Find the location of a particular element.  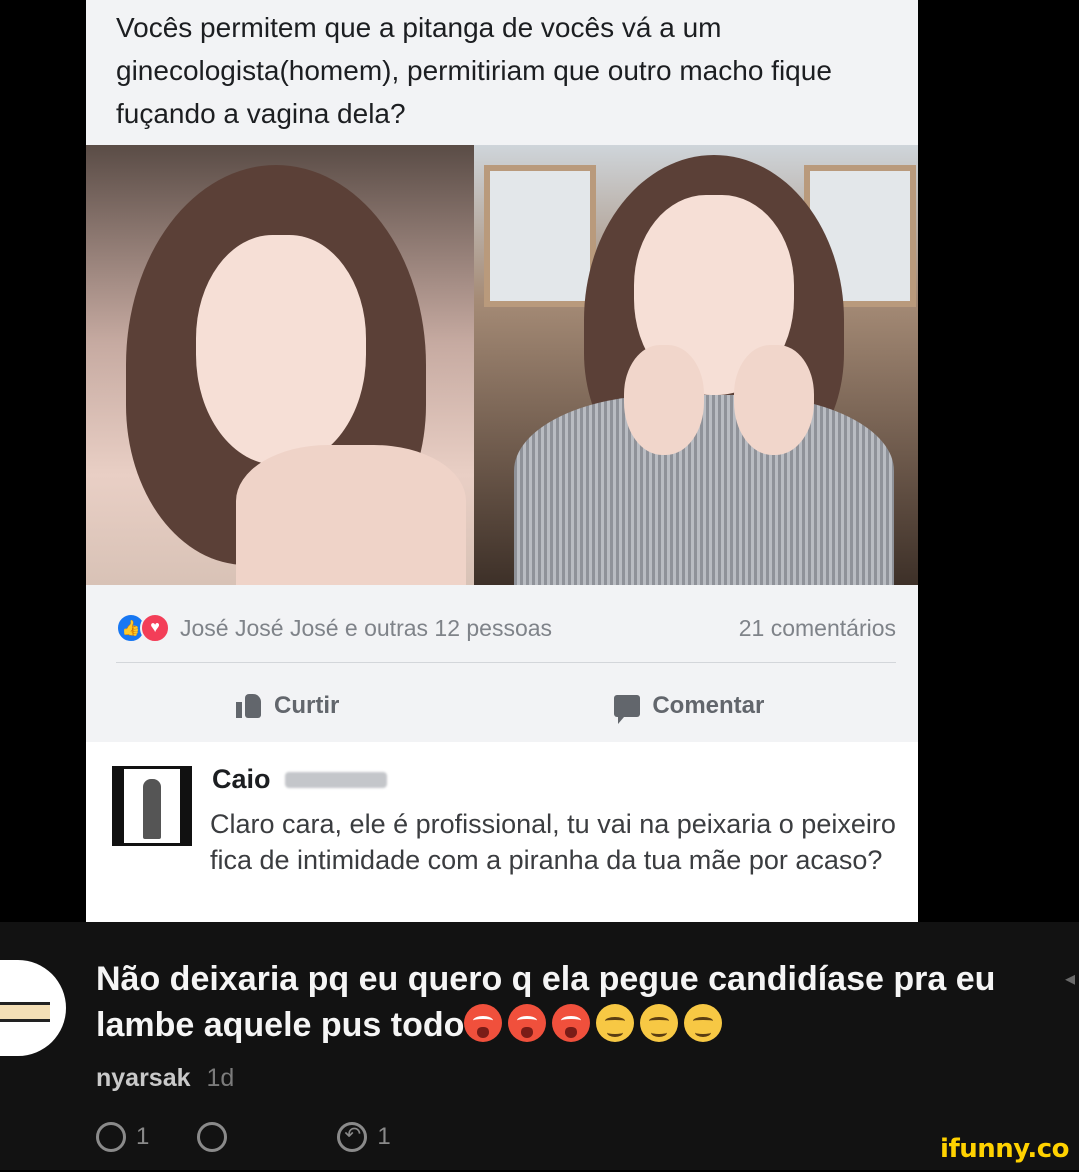

like-button-label: Curtir is located at coordinates (307, 705).